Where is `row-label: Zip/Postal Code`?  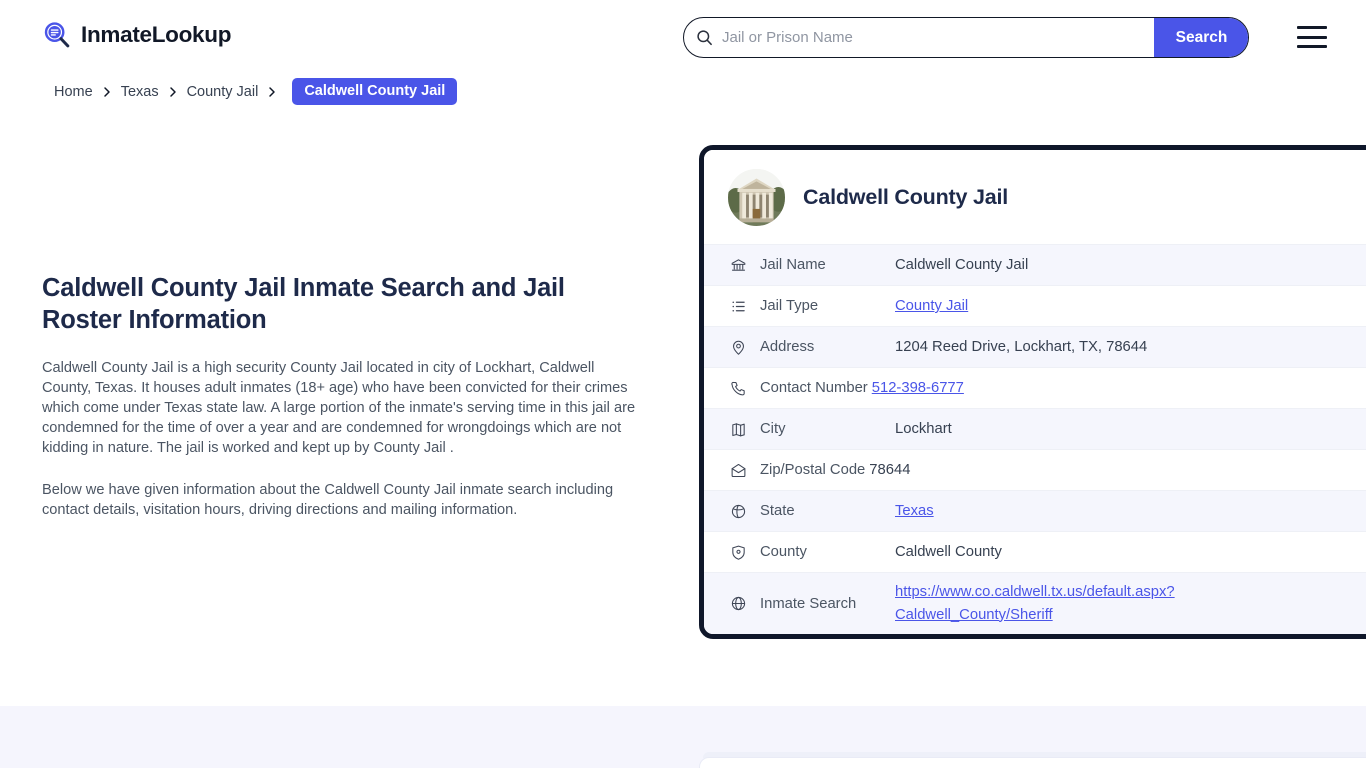 row-label: Zip/Postal Code is located at coordinates (813, 470).